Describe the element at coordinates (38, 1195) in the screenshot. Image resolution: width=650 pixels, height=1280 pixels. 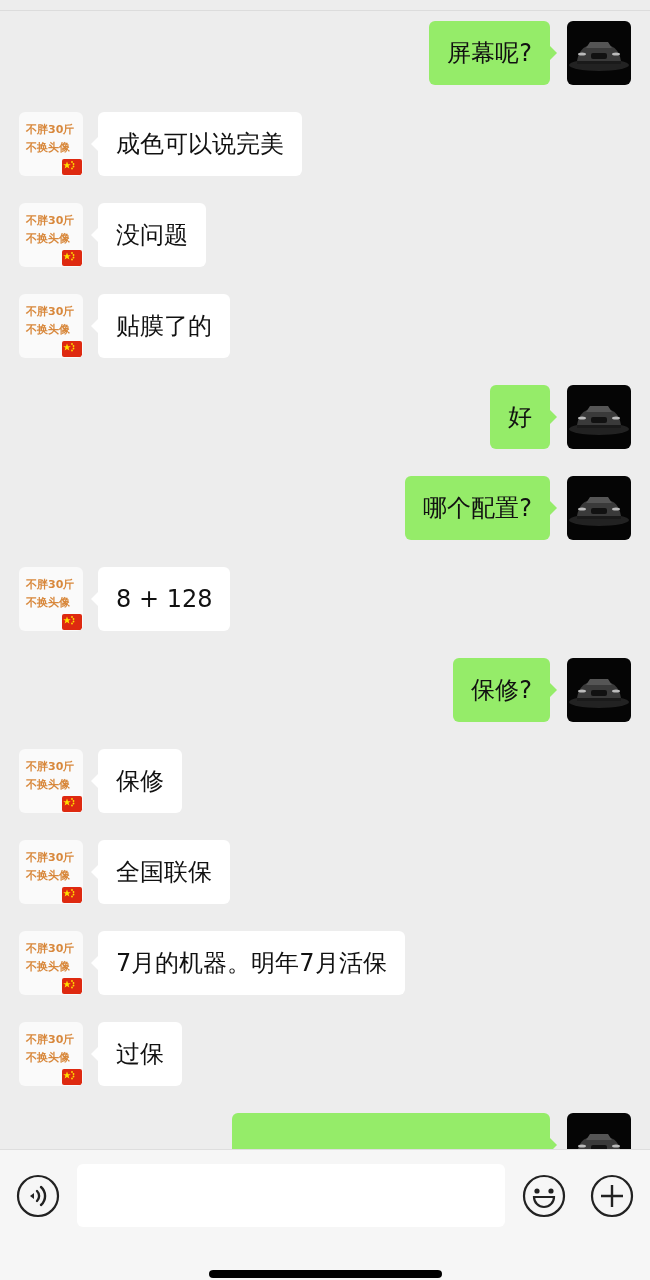
I see `voice-icon` at that location.